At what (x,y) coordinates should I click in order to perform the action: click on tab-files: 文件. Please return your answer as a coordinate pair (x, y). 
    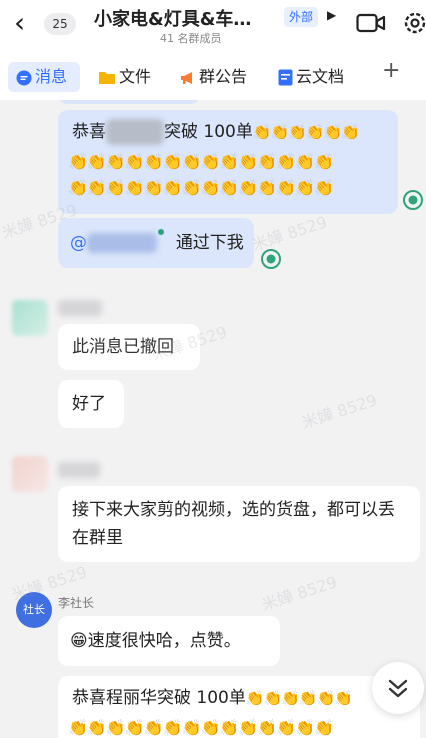
    Looking at the image, I should click on (120, 77).